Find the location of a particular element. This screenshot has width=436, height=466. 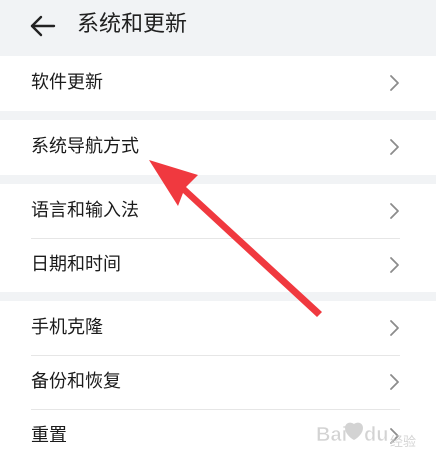

list-item-label: 手机克隆 is located at coordinates (67, 327).